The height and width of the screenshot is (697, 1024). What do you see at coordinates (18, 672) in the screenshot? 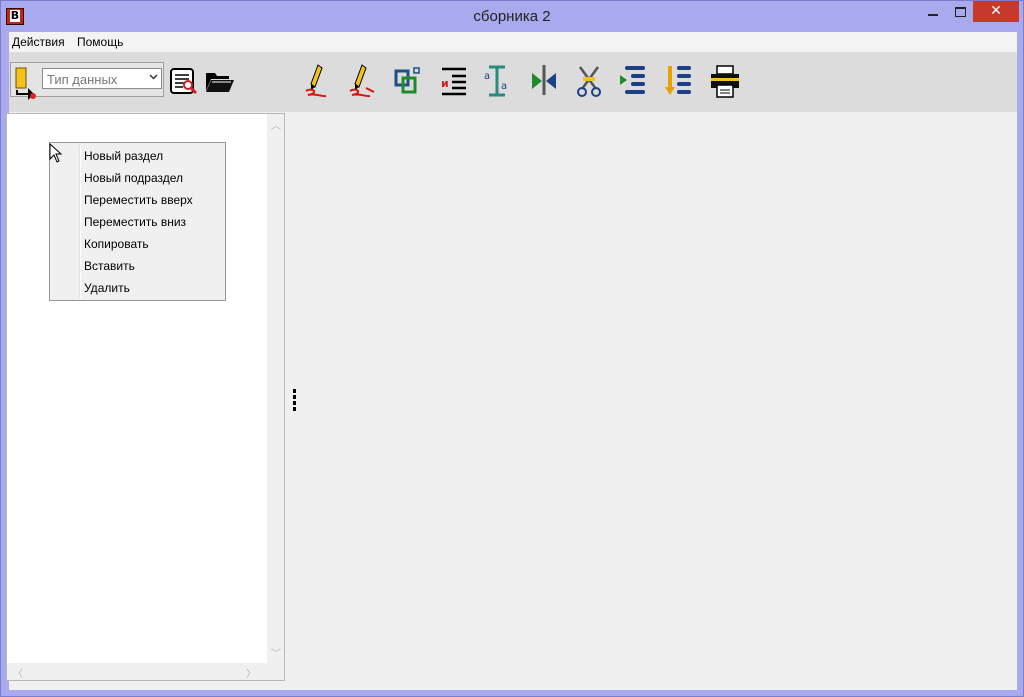
I see `scroll-left-icon: 〈` at bounding box center [18, 672].